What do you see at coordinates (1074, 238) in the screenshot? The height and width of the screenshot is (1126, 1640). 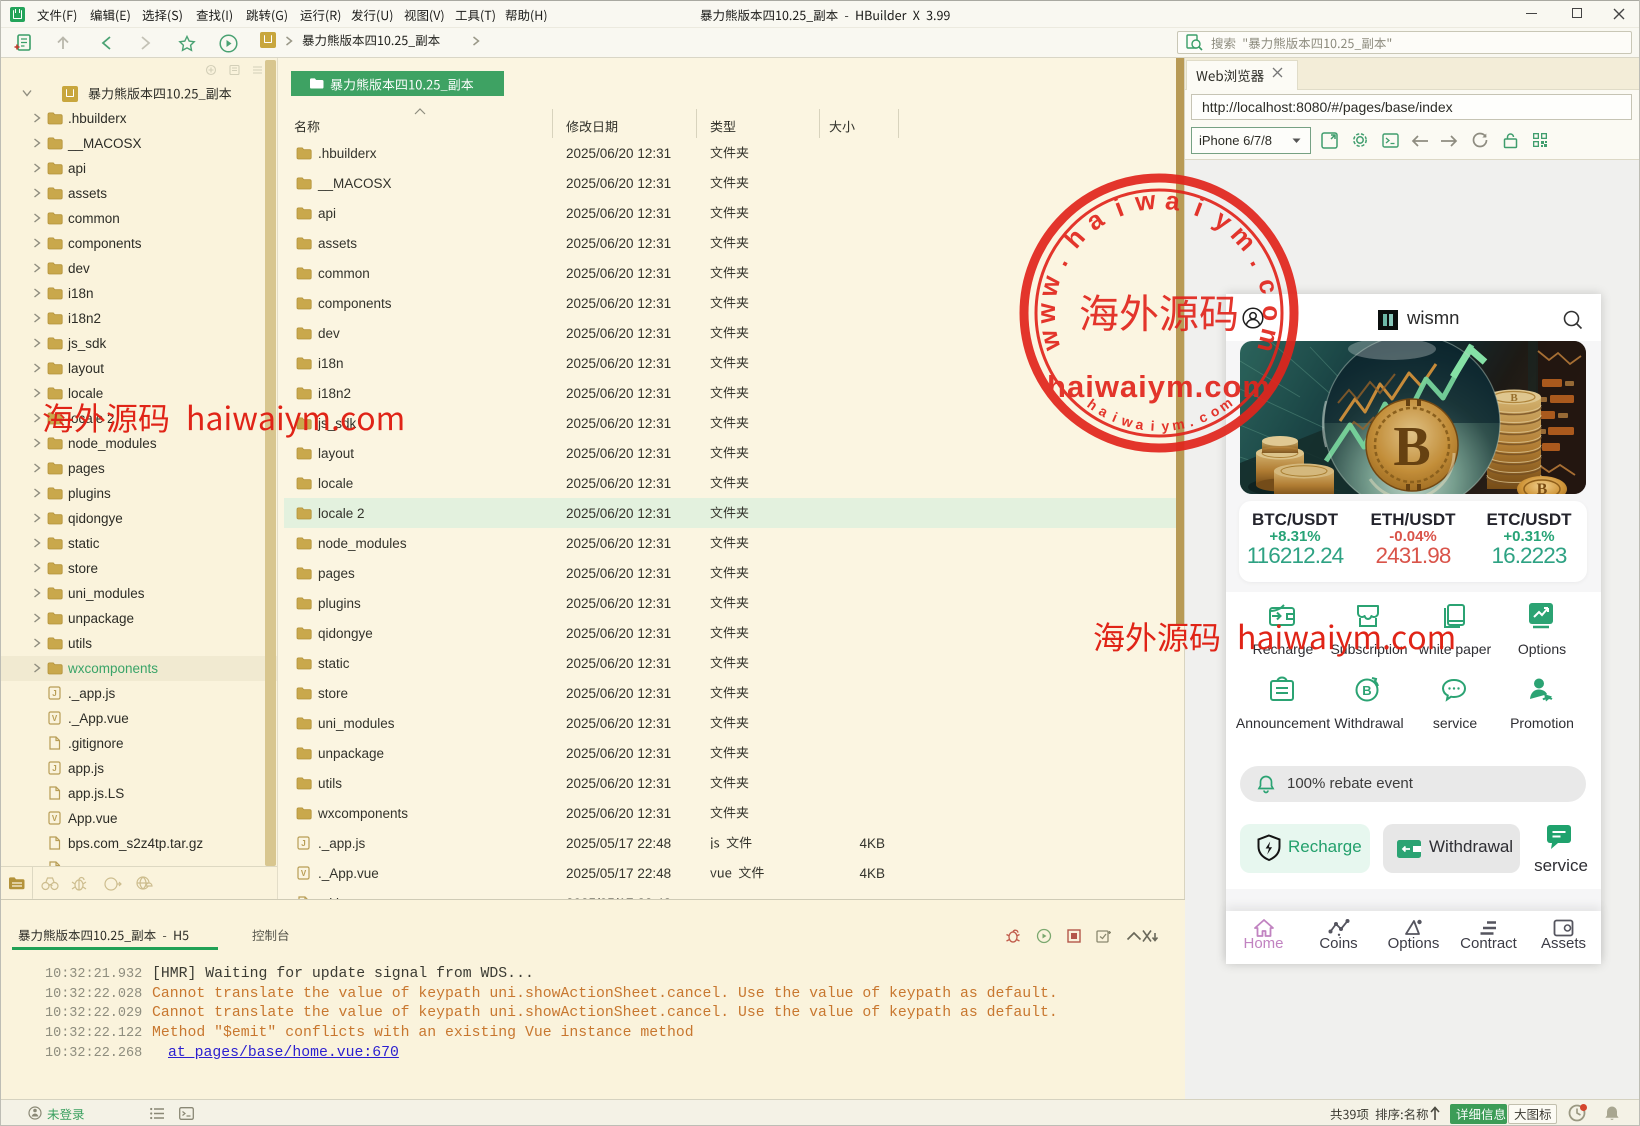 I see `svg-text: h` at bounding box center [1074, 238].